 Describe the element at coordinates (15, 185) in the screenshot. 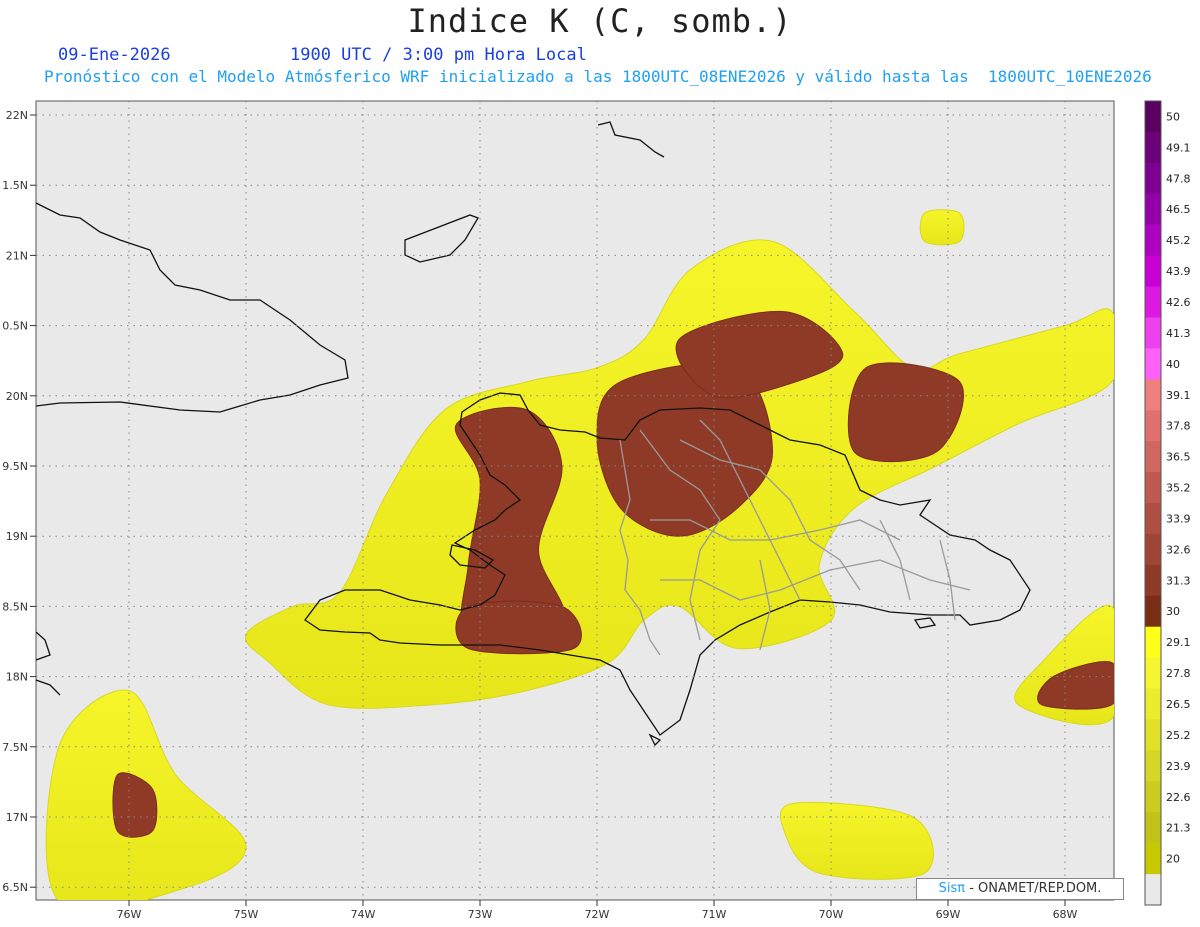

I see `lat-tick-label: 1.5N` at that location.